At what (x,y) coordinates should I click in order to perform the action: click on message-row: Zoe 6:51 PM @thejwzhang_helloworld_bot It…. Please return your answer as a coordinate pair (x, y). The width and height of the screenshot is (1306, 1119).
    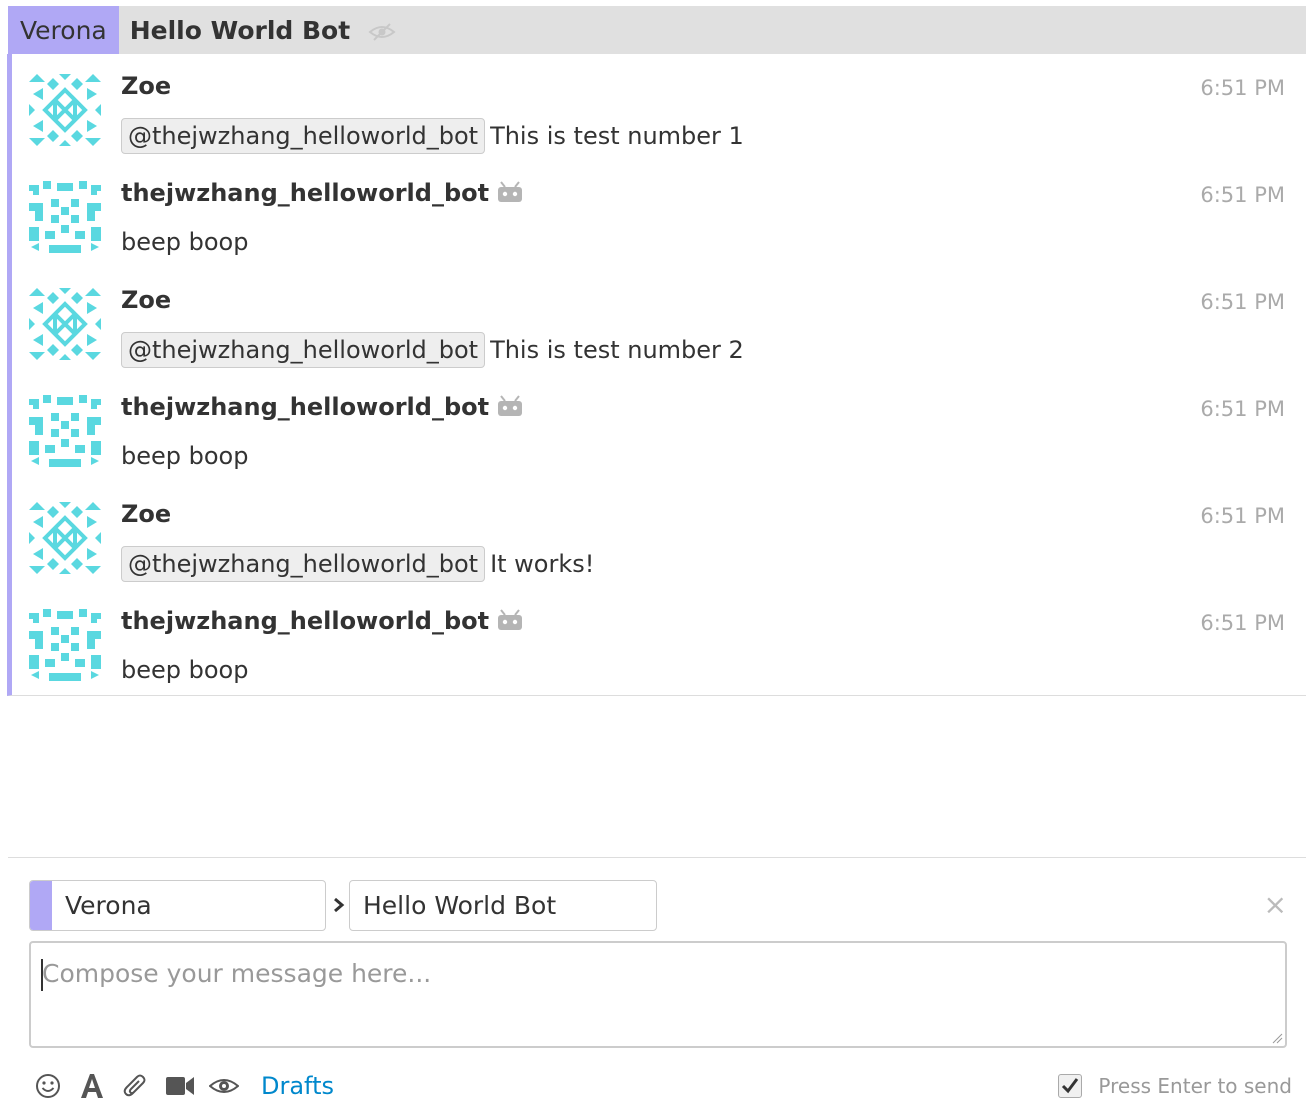
    Looking at the image, I should click on (659, 535).